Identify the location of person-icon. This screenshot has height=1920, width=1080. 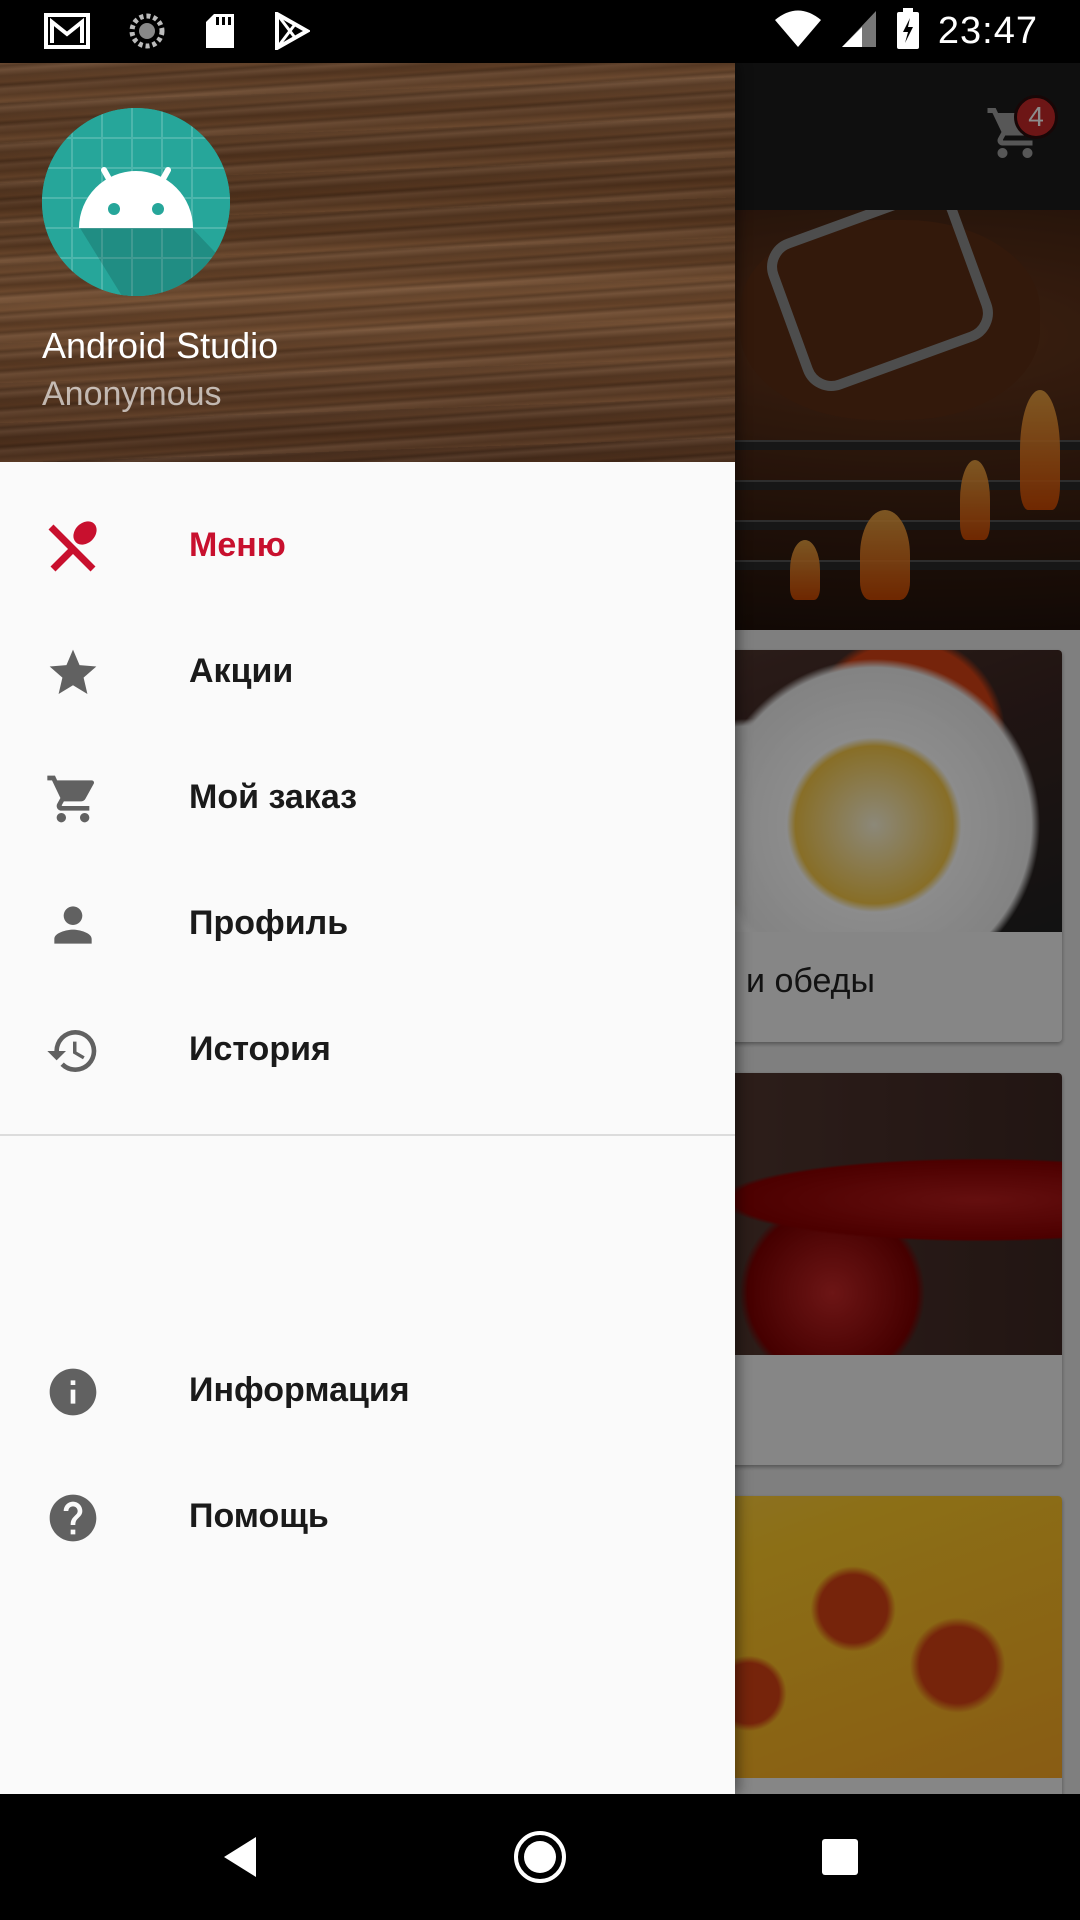
(73, 925).